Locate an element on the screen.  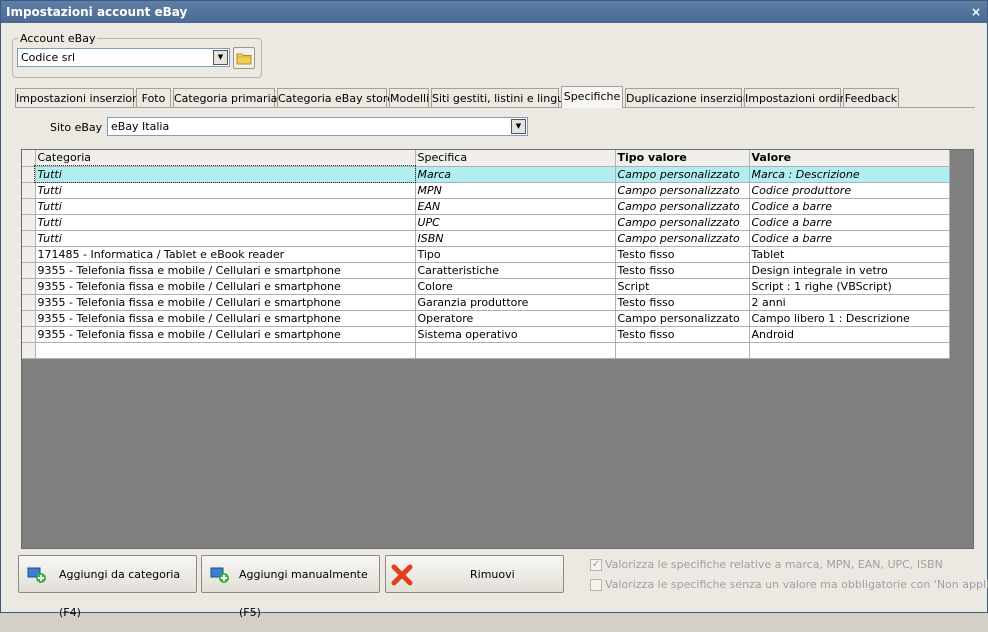
cell-specifica: Marca is located at coordinates (515, 174).